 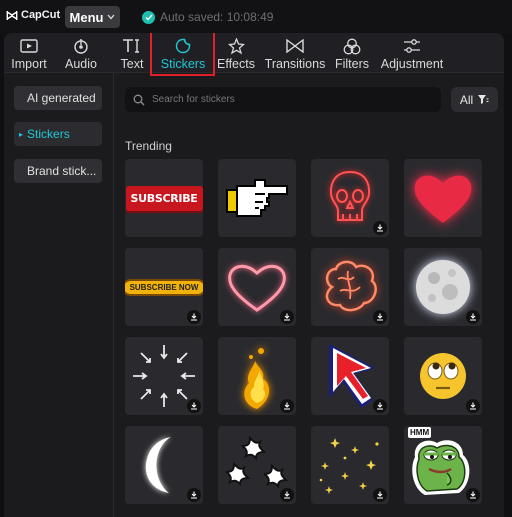 What do you see at coordinates (113, 295) in the screenshot?
I see `sidebar-divider` at bounding box center [113, 295].